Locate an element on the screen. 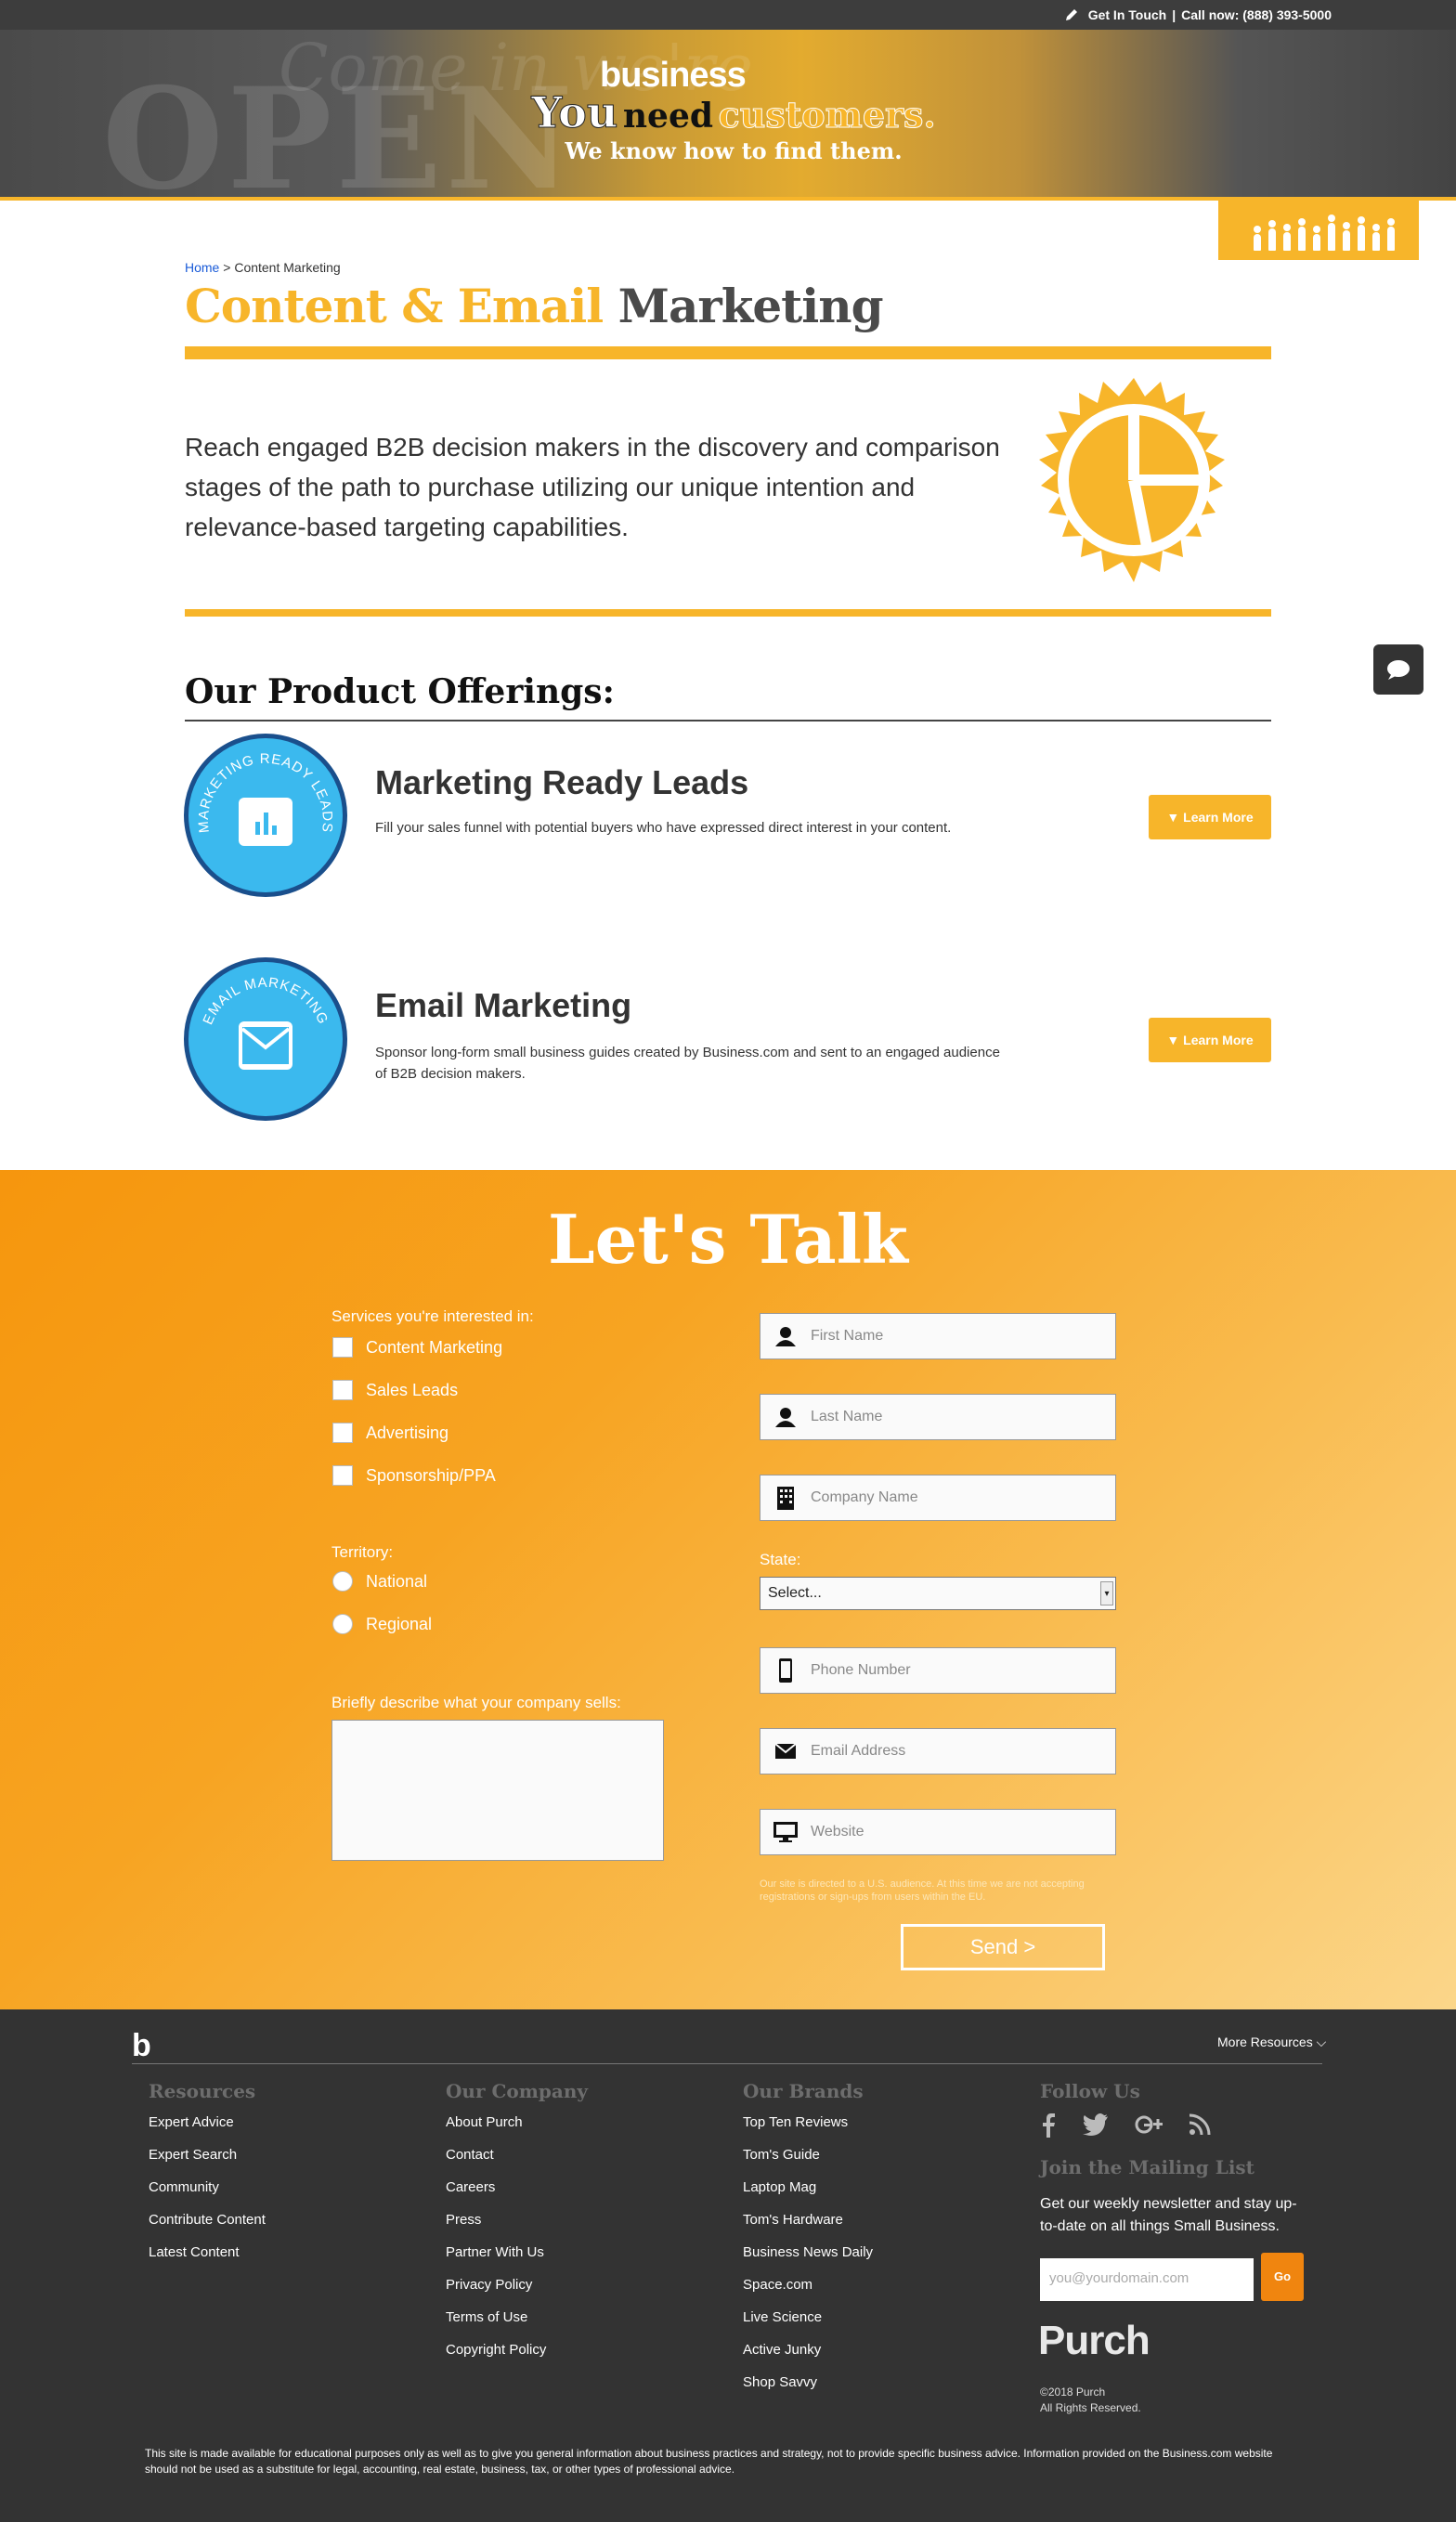 This screenshot has height=2522, width=1456. building-icon is located at coordinates (785, 1498).